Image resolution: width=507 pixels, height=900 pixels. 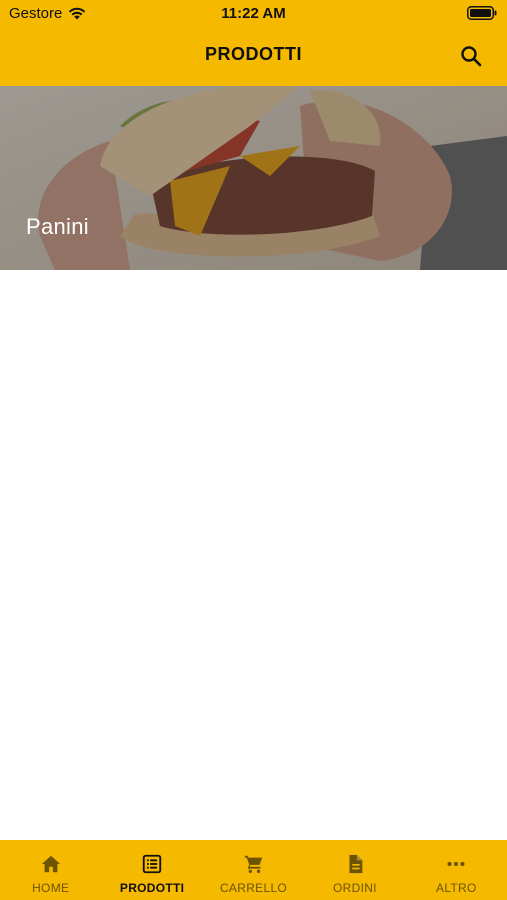 I want to click on nav-label-altro: ALTRO, so click(x=456, y=888).